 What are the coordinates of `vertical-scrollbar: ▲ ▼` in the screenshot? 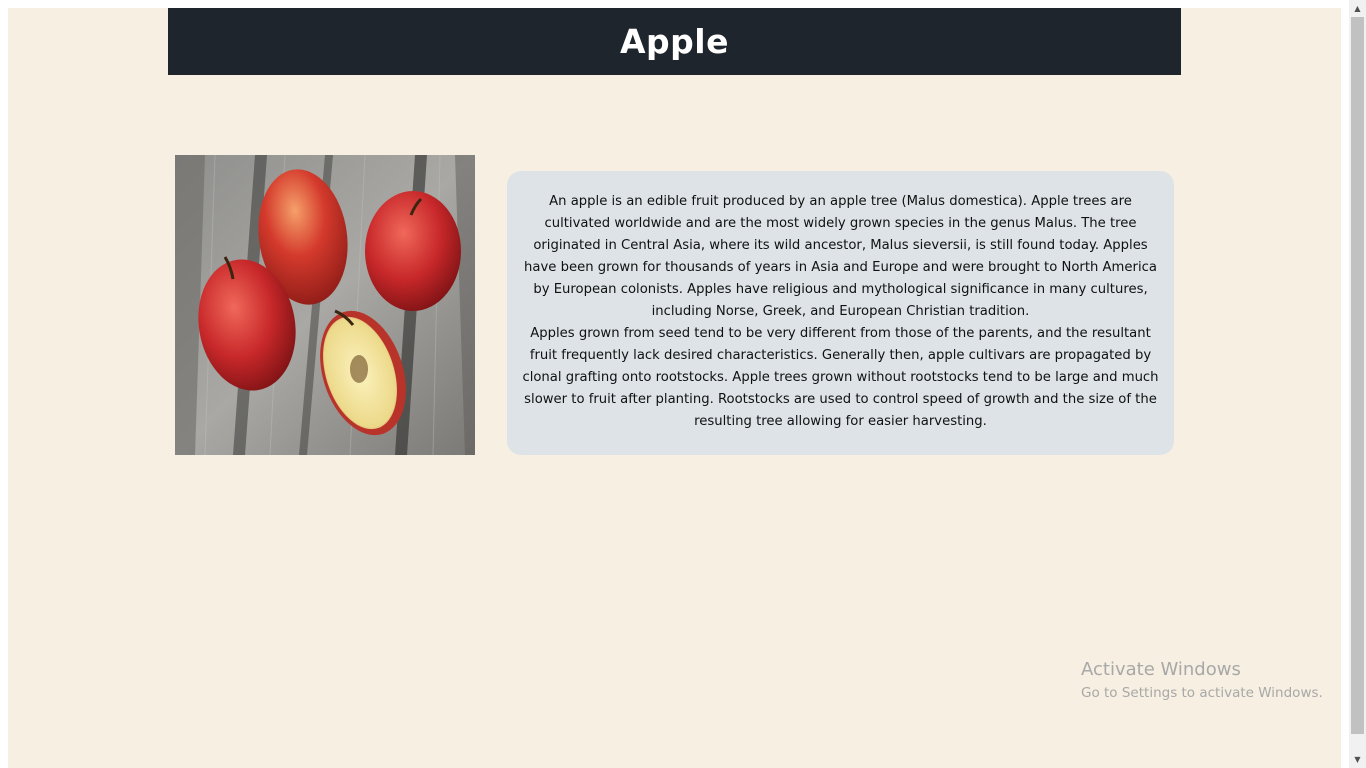 It's located at (1357, 384).